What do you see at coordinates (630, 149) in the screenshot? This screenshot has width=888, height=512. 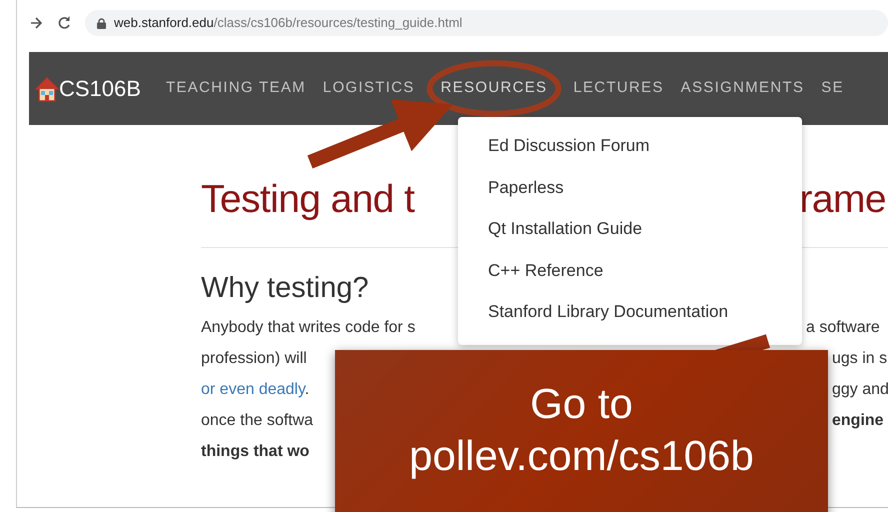 I see `menu-item: Ed Discussion Forum` at bounding box center [630, 149].